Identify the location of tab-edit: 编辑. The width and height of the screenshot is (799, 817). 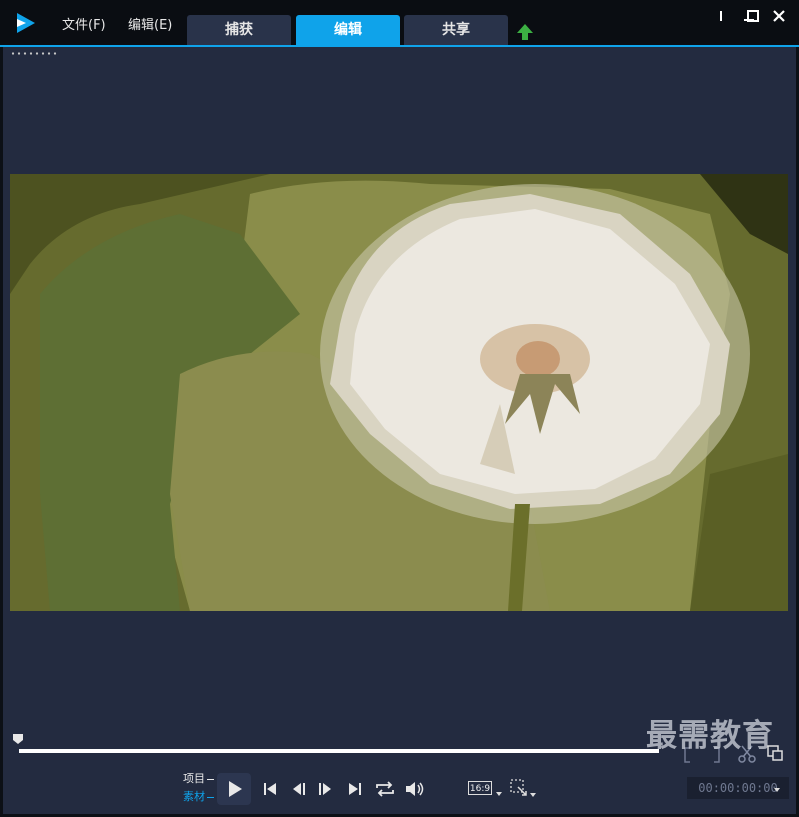
(348, 30).